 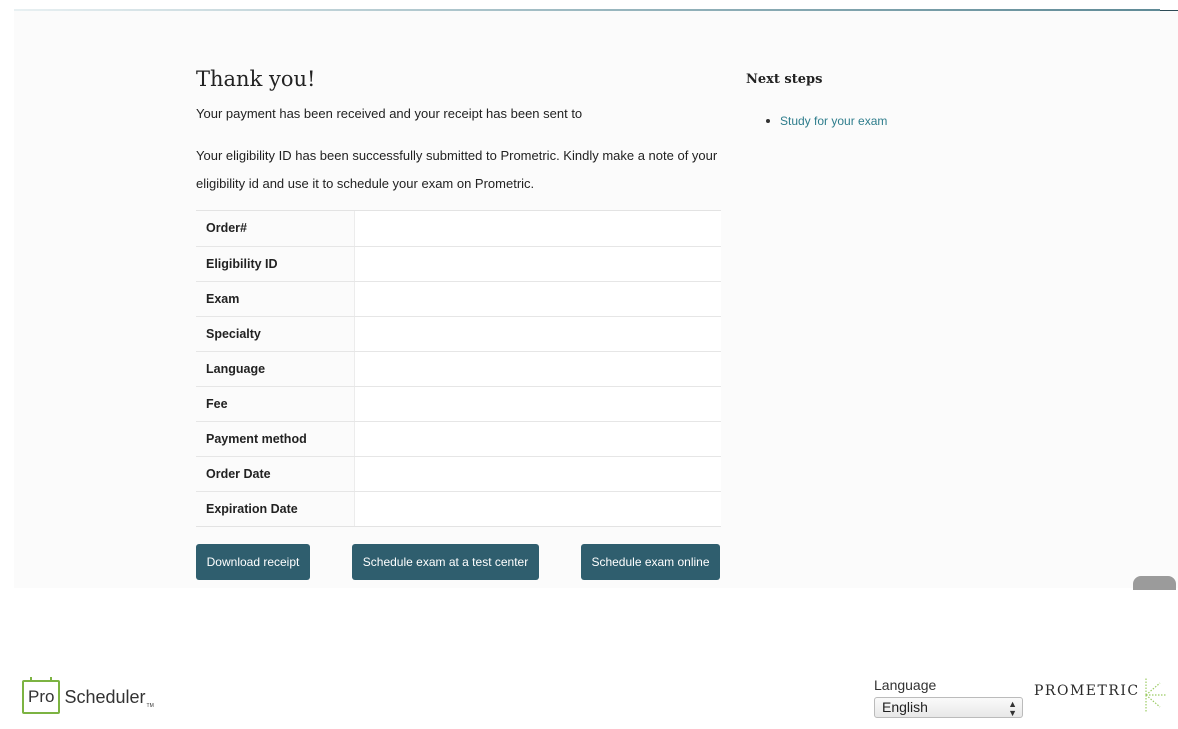 I want to click on table-row: Order Date, so click(x=458, y=473).